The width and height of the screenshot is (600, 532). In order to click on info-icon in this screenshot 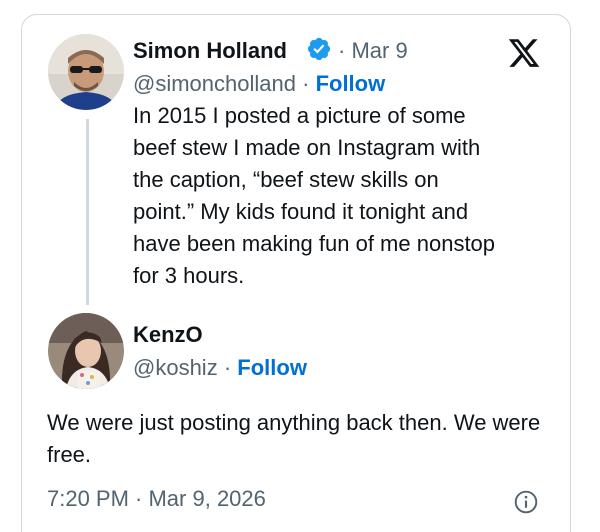, I will do `click(526, 502)`.